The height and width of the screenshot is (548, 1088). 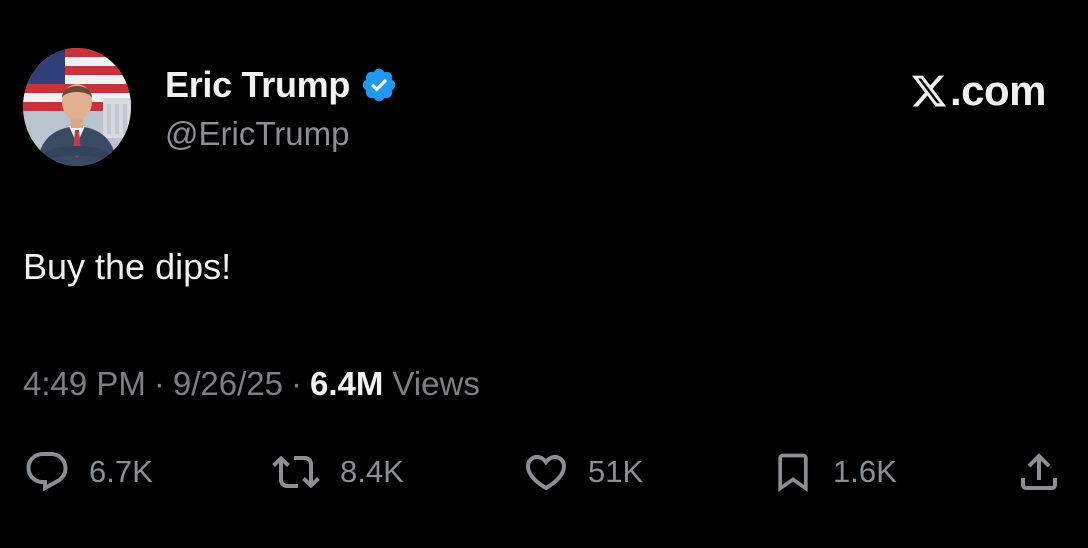 What do you see at coordinates (88, 472) in the screenshot?
I see `reply-button: 6.7K` at bounding box center [88, 472].